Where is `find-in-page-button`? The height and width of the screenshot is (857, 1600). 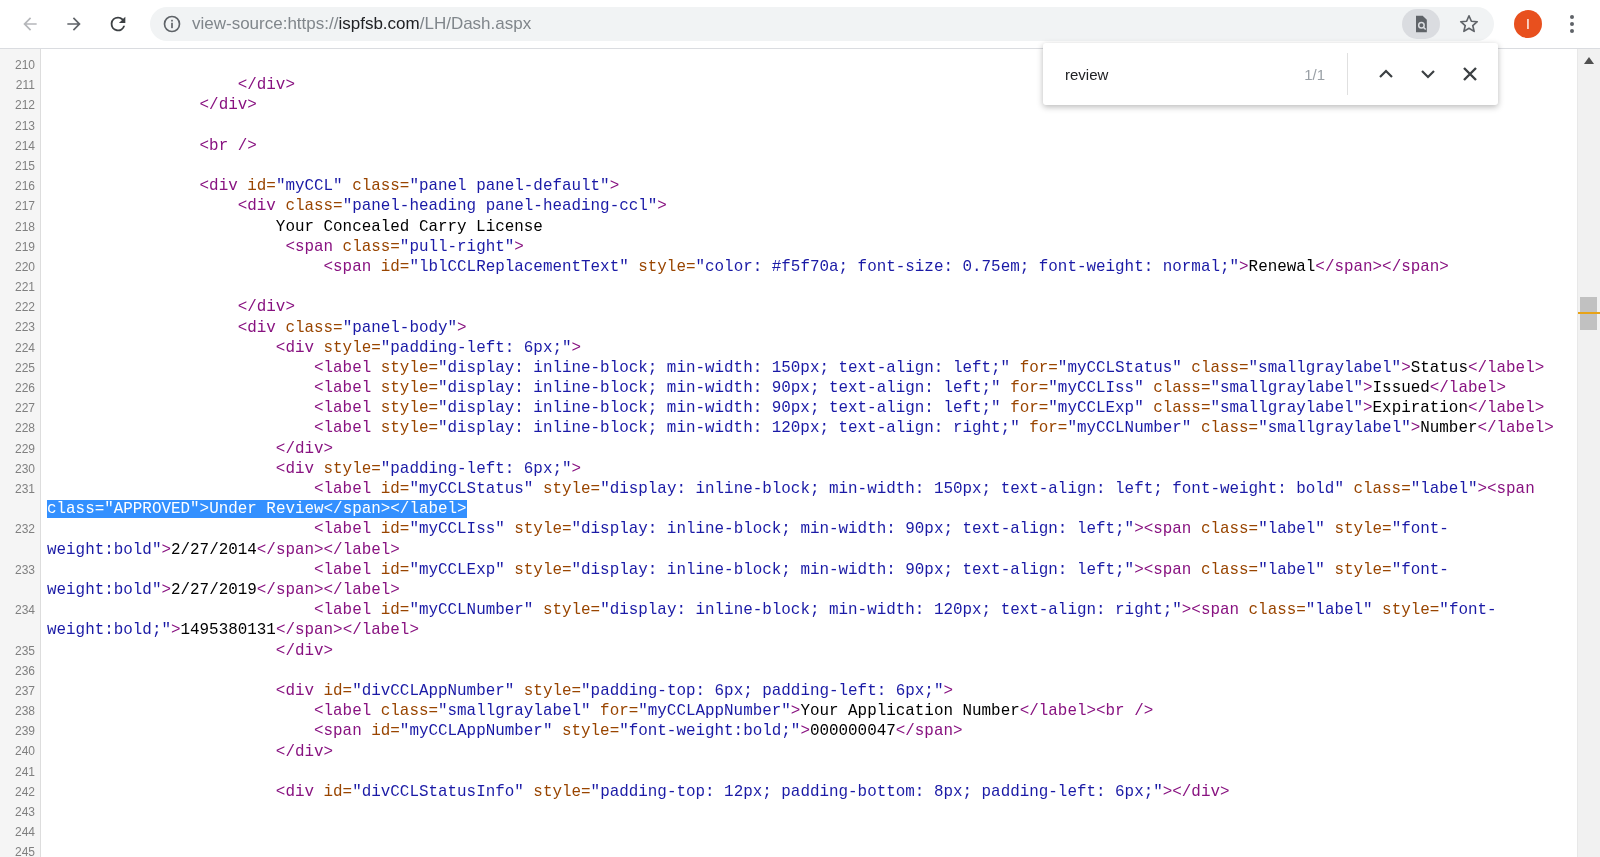 find-in-page-button is located at coordinates (1421, 24).